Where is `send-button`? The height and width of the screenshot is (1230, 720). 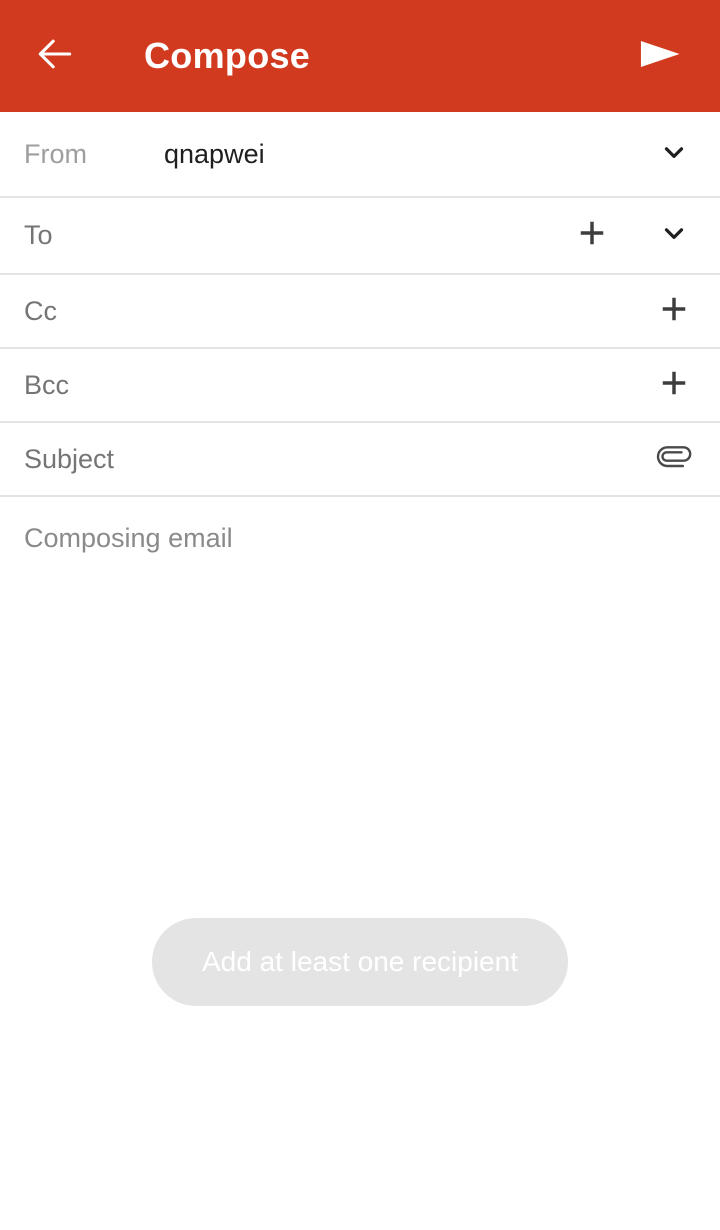
send-button is located at coordinates (660, 56).